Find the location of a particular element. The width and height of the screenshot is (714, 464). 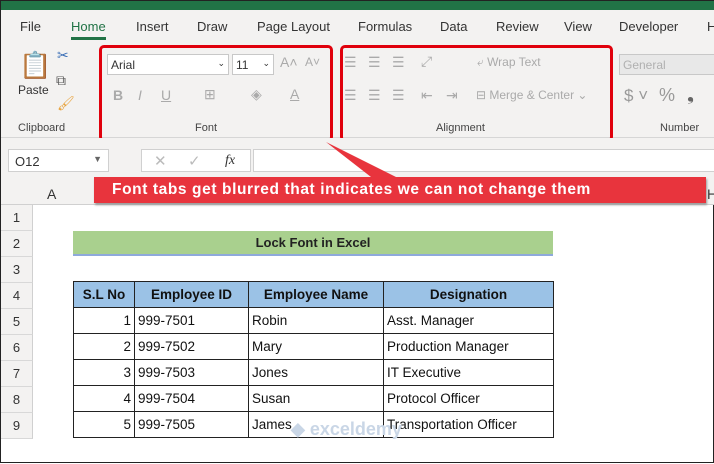

table-header-cell: Designation is located at coordinates (468, 294).